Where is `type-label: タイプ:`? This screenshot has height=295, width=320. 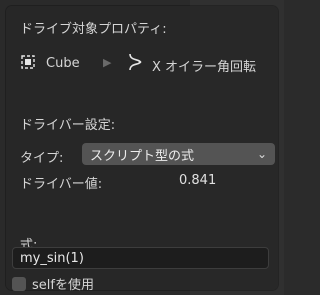 type-label: タイプ: is located at coordinates (42, 158).